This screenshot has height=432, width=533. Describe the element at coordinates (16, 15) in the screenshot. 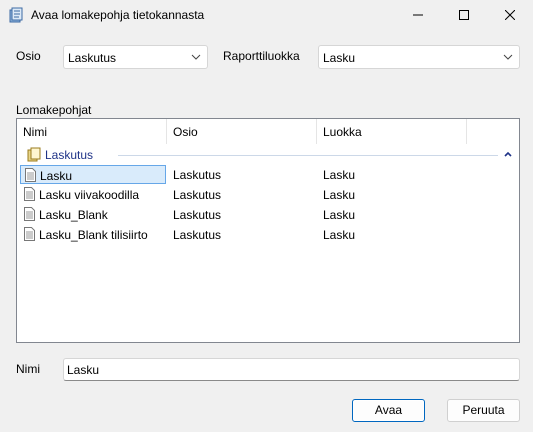

I see `database-form-icon` at that location.